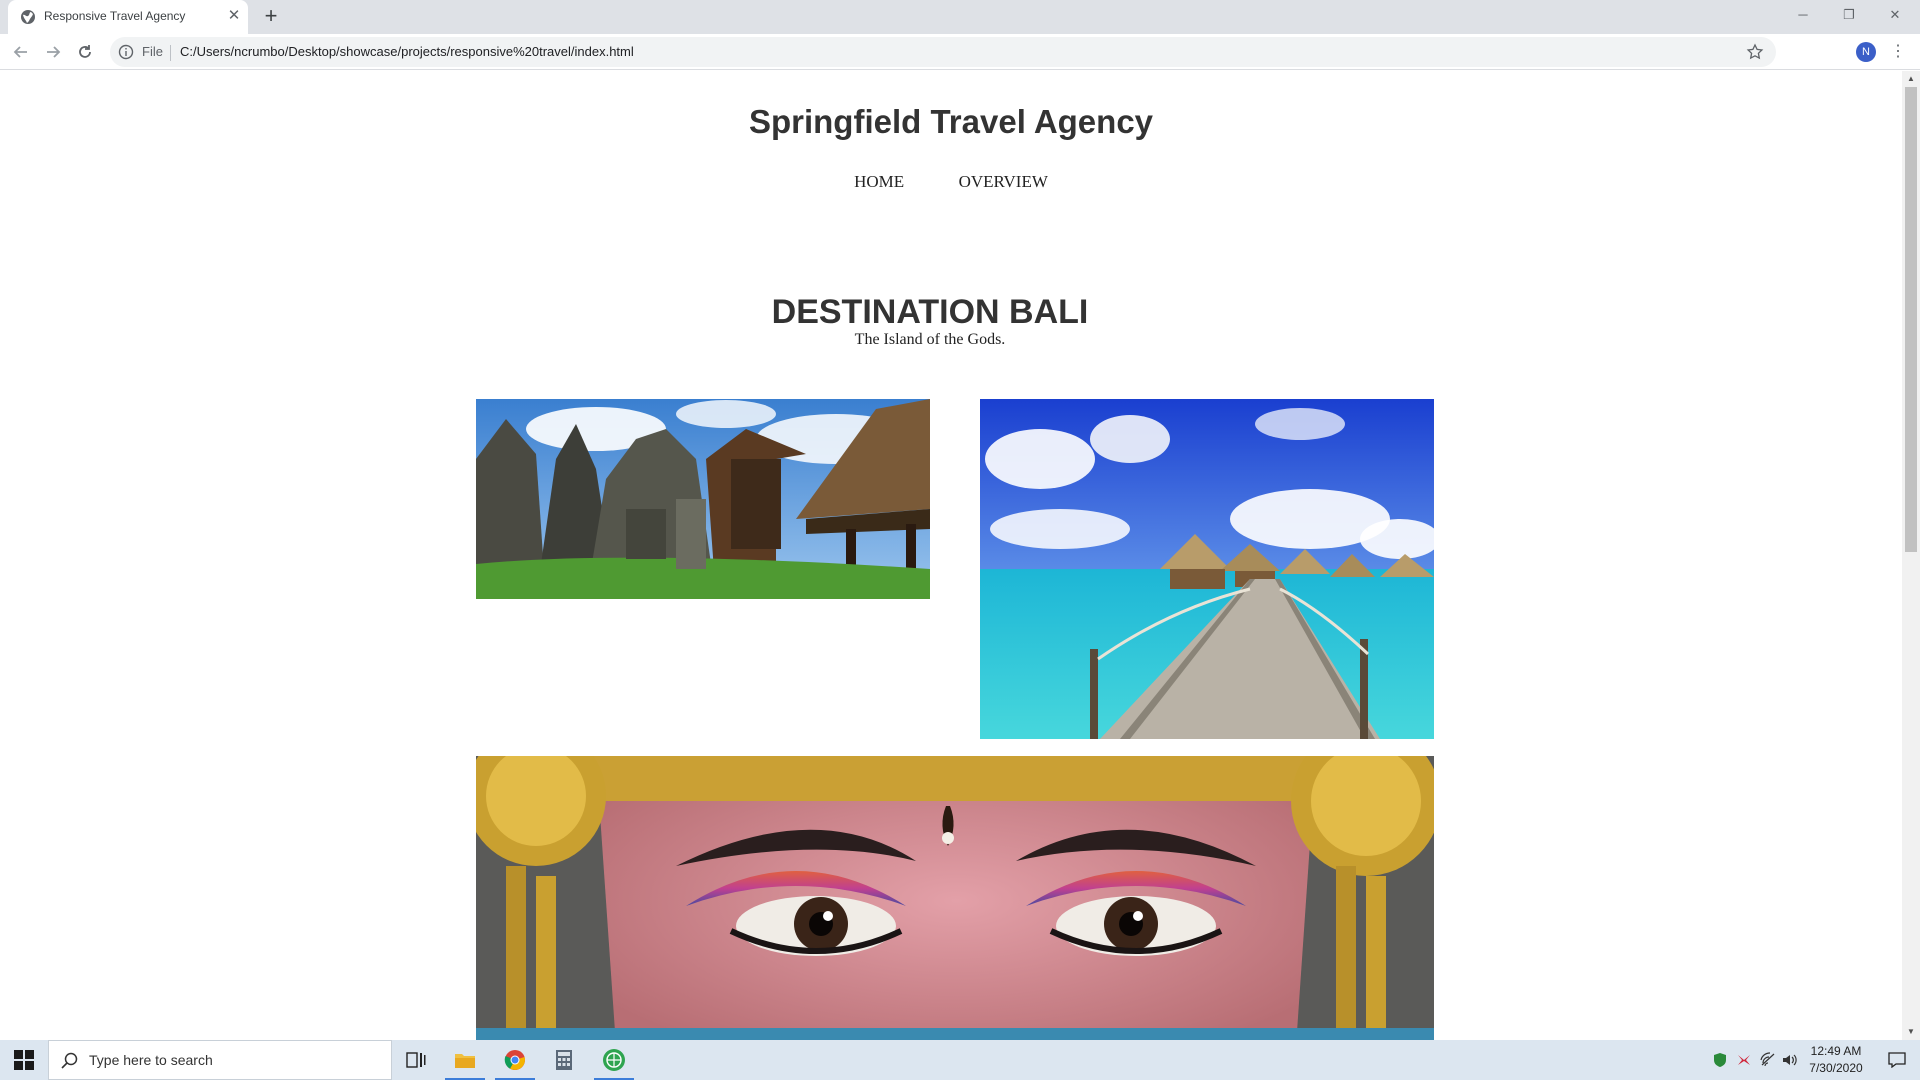 The width and height of the screenshot is (1920, 1080). Describe the element at coordinates (930, 312) in the screenshot. I see `section-title: DESTINATION BALI` at that location.